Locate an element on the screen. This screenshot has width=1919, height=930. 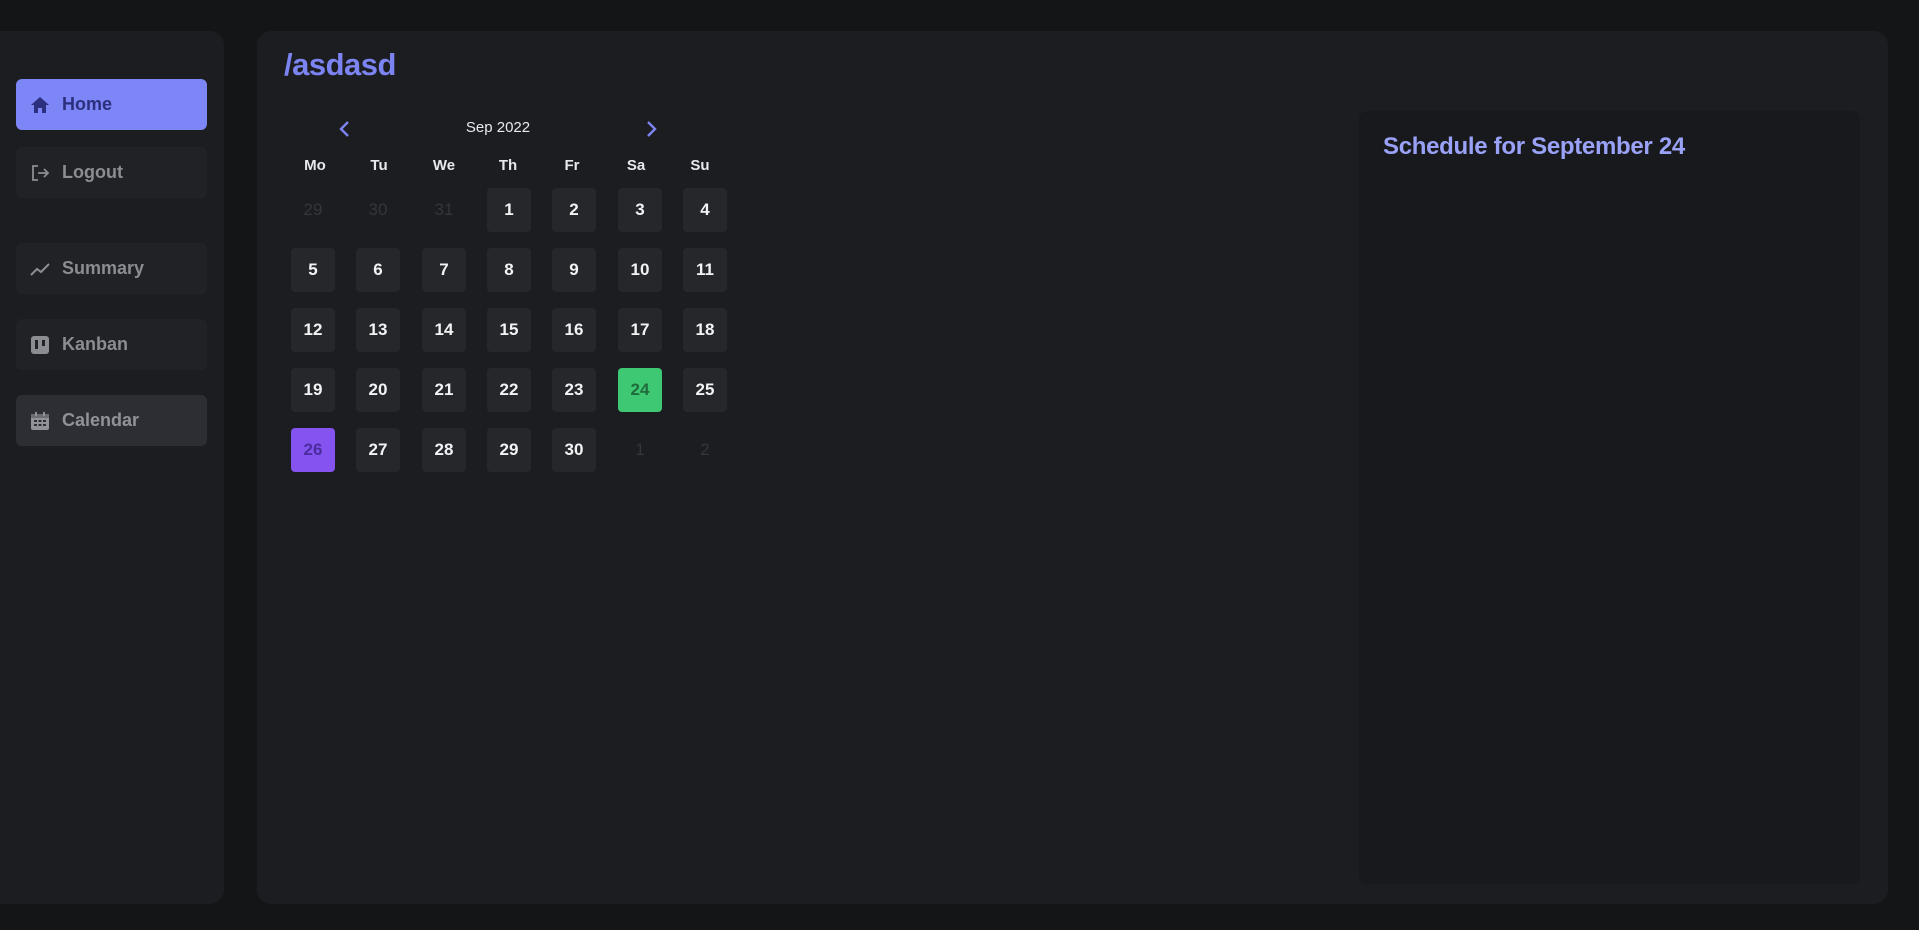
calendar-day: 7 is located at coordinates (444, 270).